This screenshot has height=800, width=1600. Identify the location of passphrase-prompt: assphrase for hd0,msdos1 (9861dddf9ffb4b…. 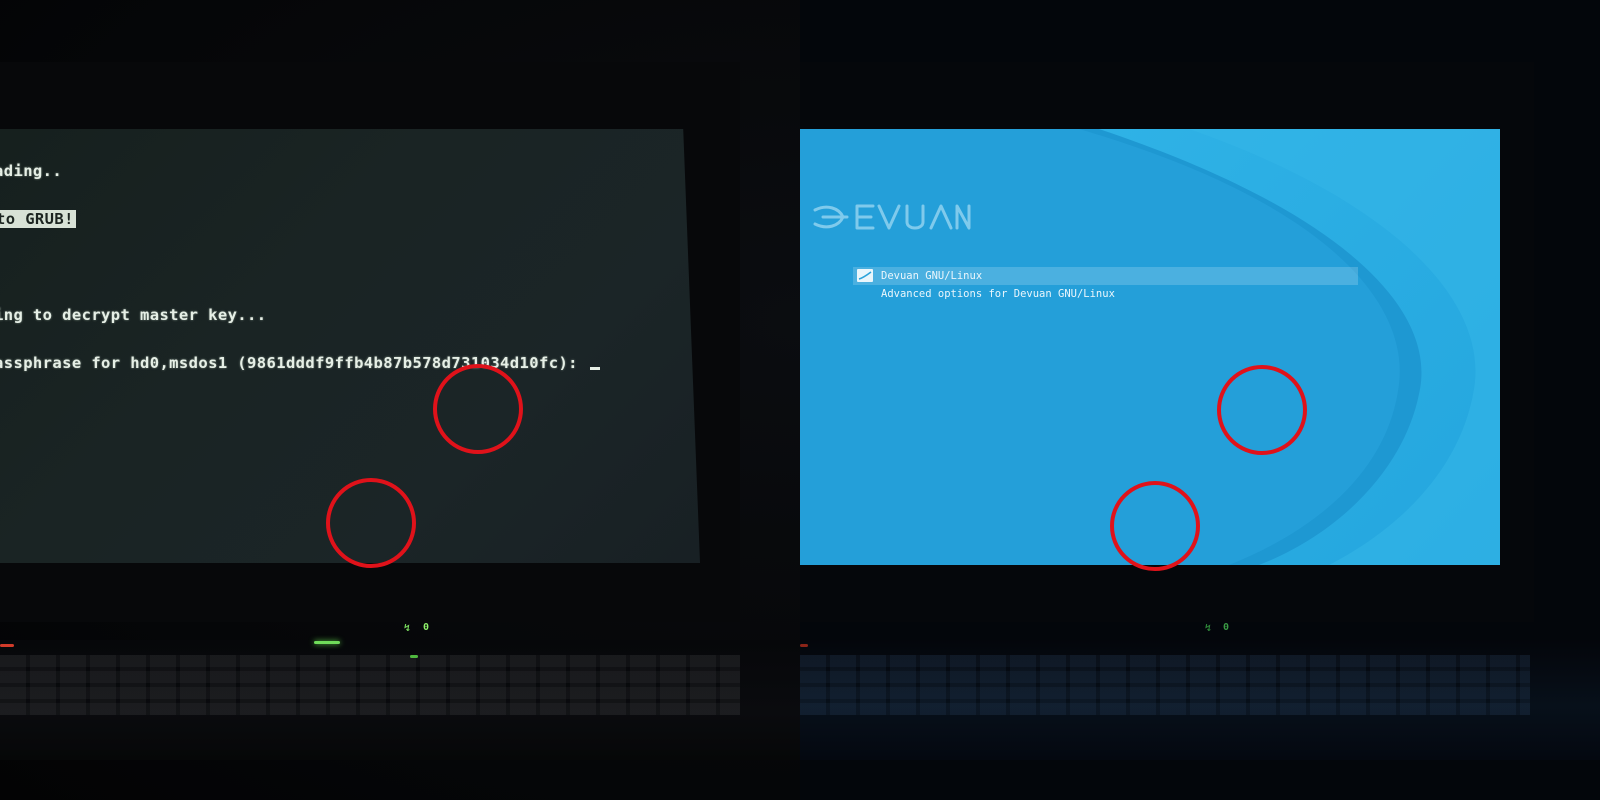
(300, 363).